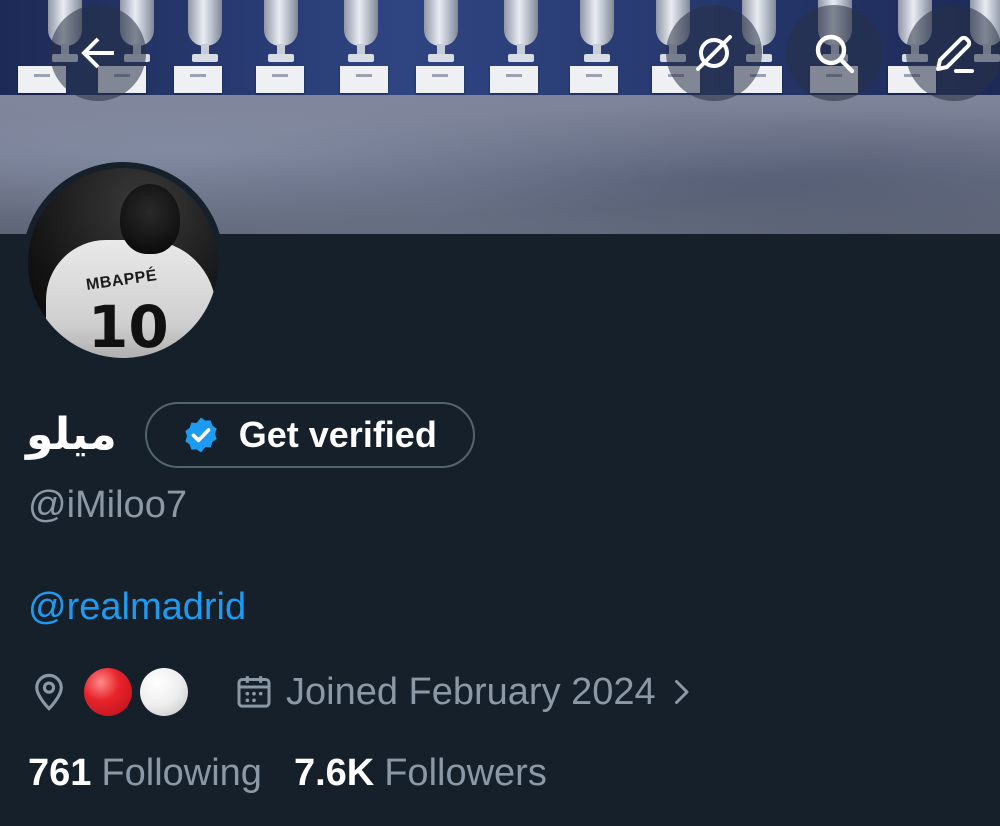 Image resolution: width=1000 pixels, height=826 pixels. I want to click on followers-link: 7.6K Followers, so click(420, 773).